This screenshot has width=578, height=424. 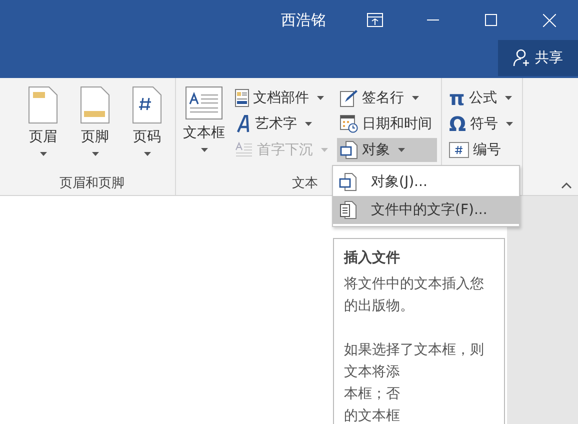 I want to click on tooltip-text: 本框；否, so click(x=372, y=394).